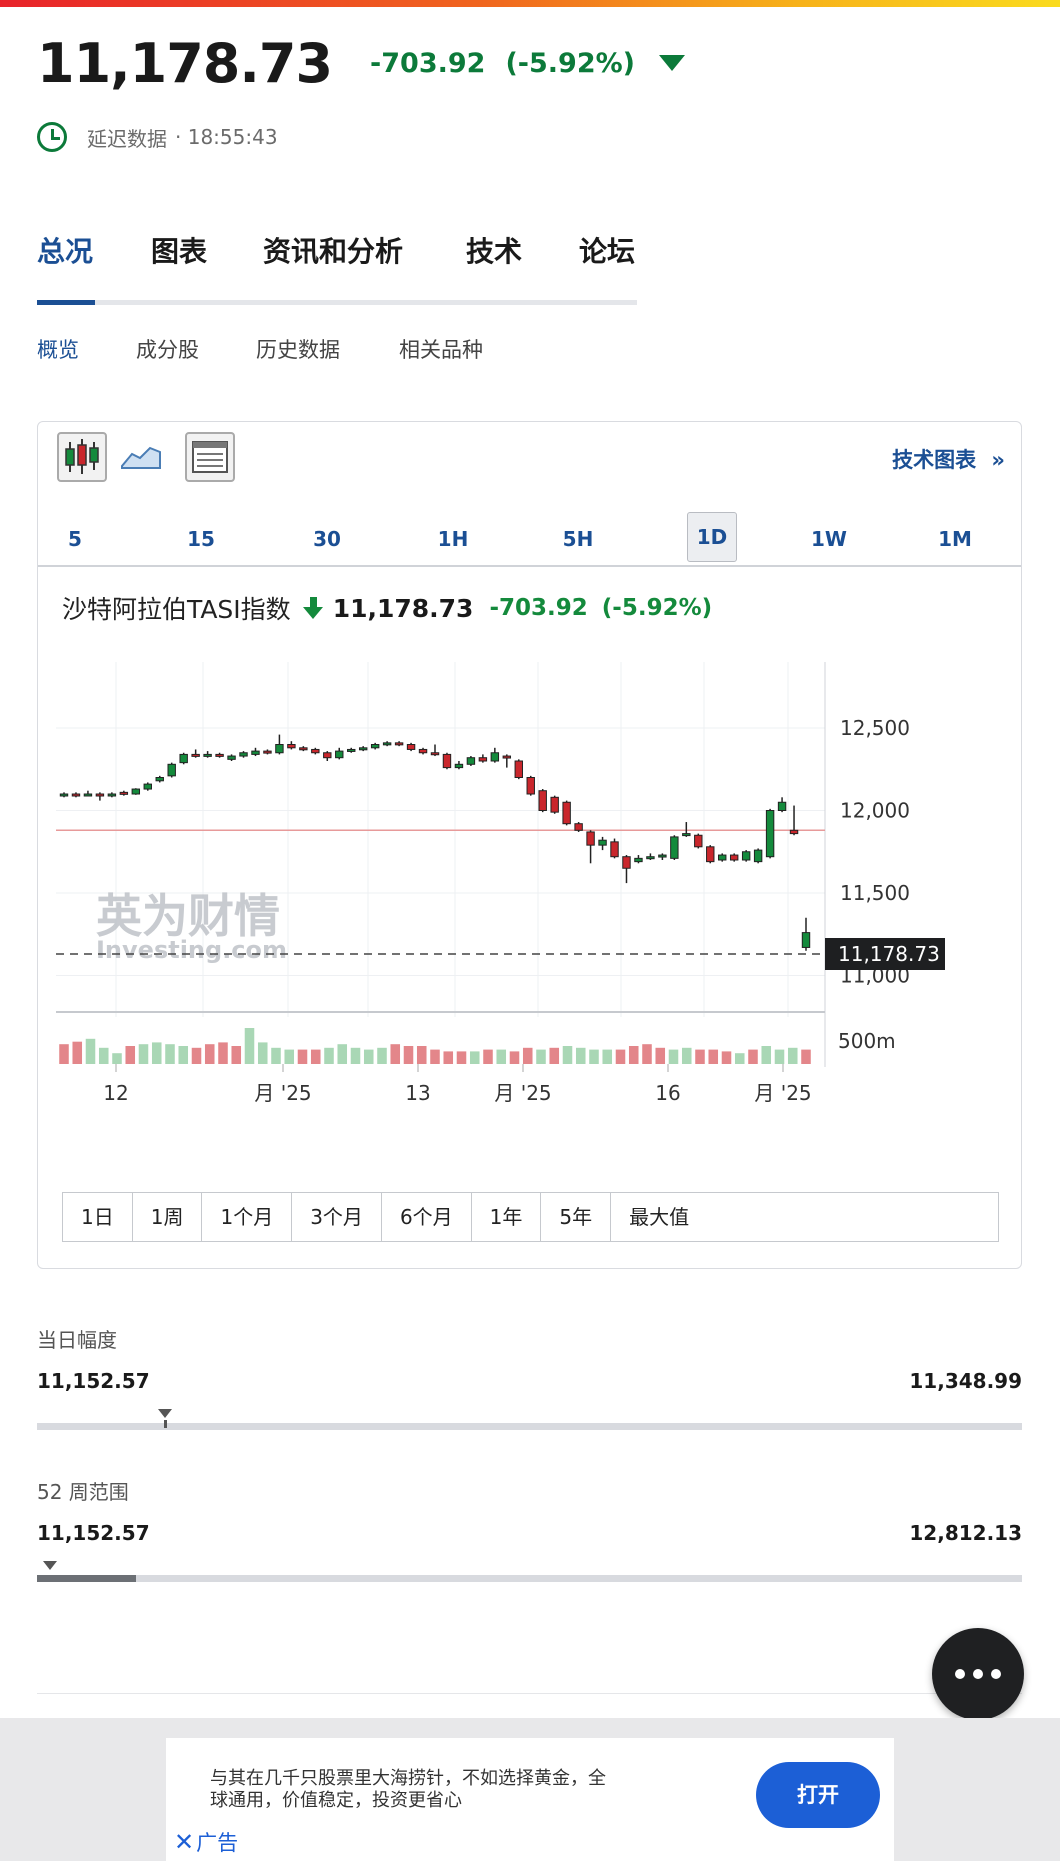  What do you see at coordinates (58, 349) in the screenshot?
I see `sub-tab-summary: 概览` at bounding box center [58, 349].